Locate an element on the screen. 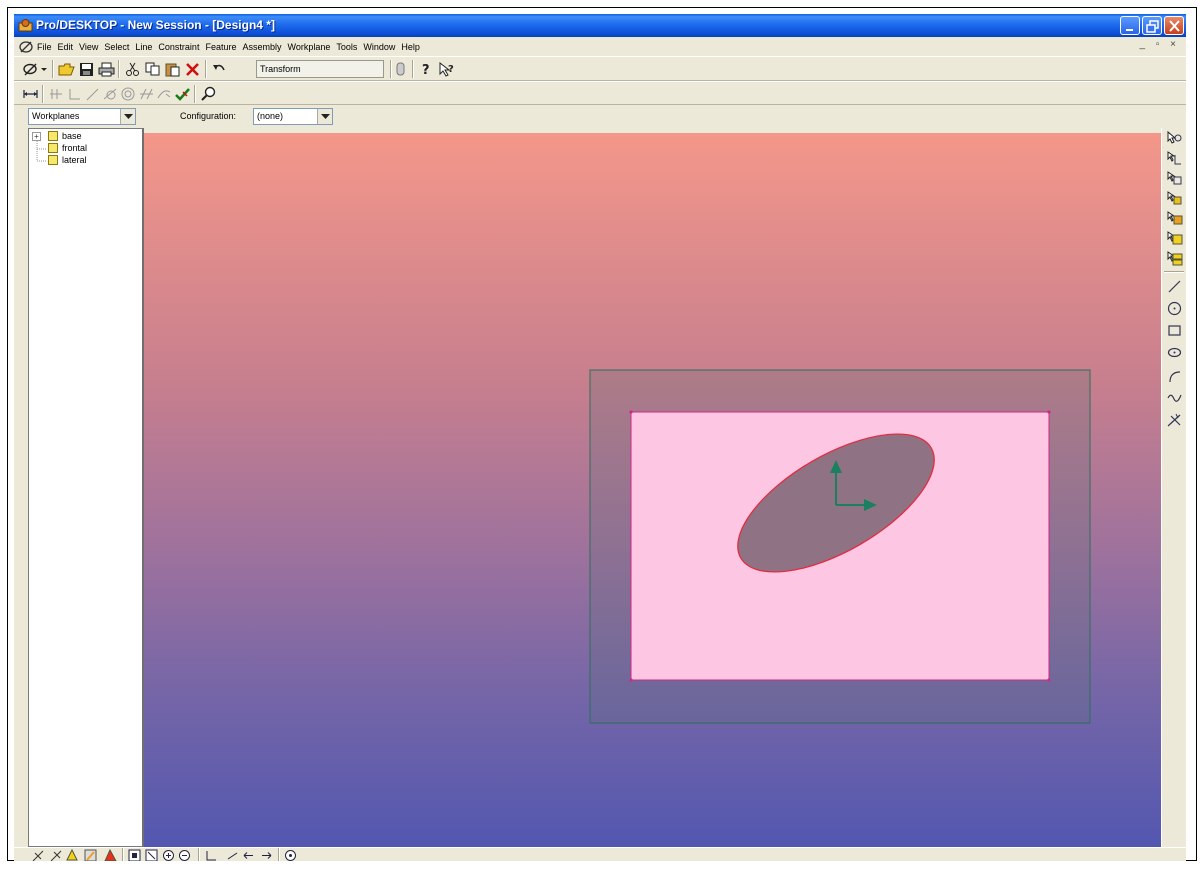  arc-tool-icon is located at coordinates (1174, 376).